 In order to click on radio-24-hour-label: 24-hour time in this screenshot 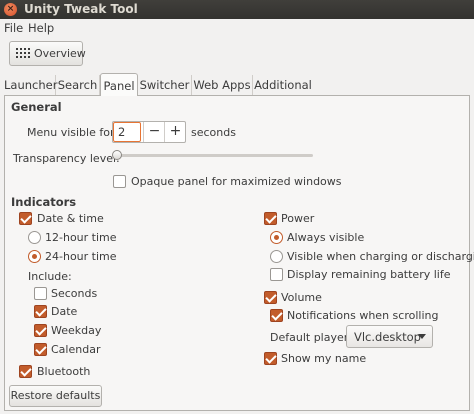, I will do `click(81, 256)`.